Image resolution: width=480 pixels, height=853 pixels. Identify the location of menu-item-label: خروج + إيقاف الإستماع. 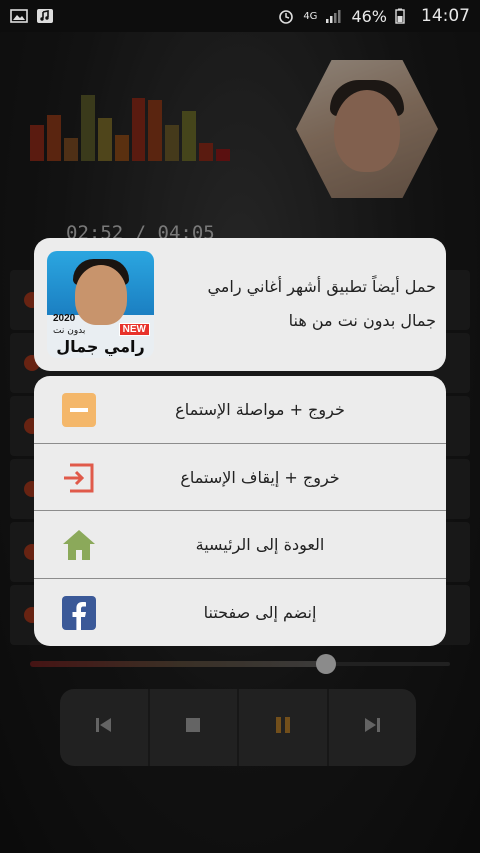
(260, 477).